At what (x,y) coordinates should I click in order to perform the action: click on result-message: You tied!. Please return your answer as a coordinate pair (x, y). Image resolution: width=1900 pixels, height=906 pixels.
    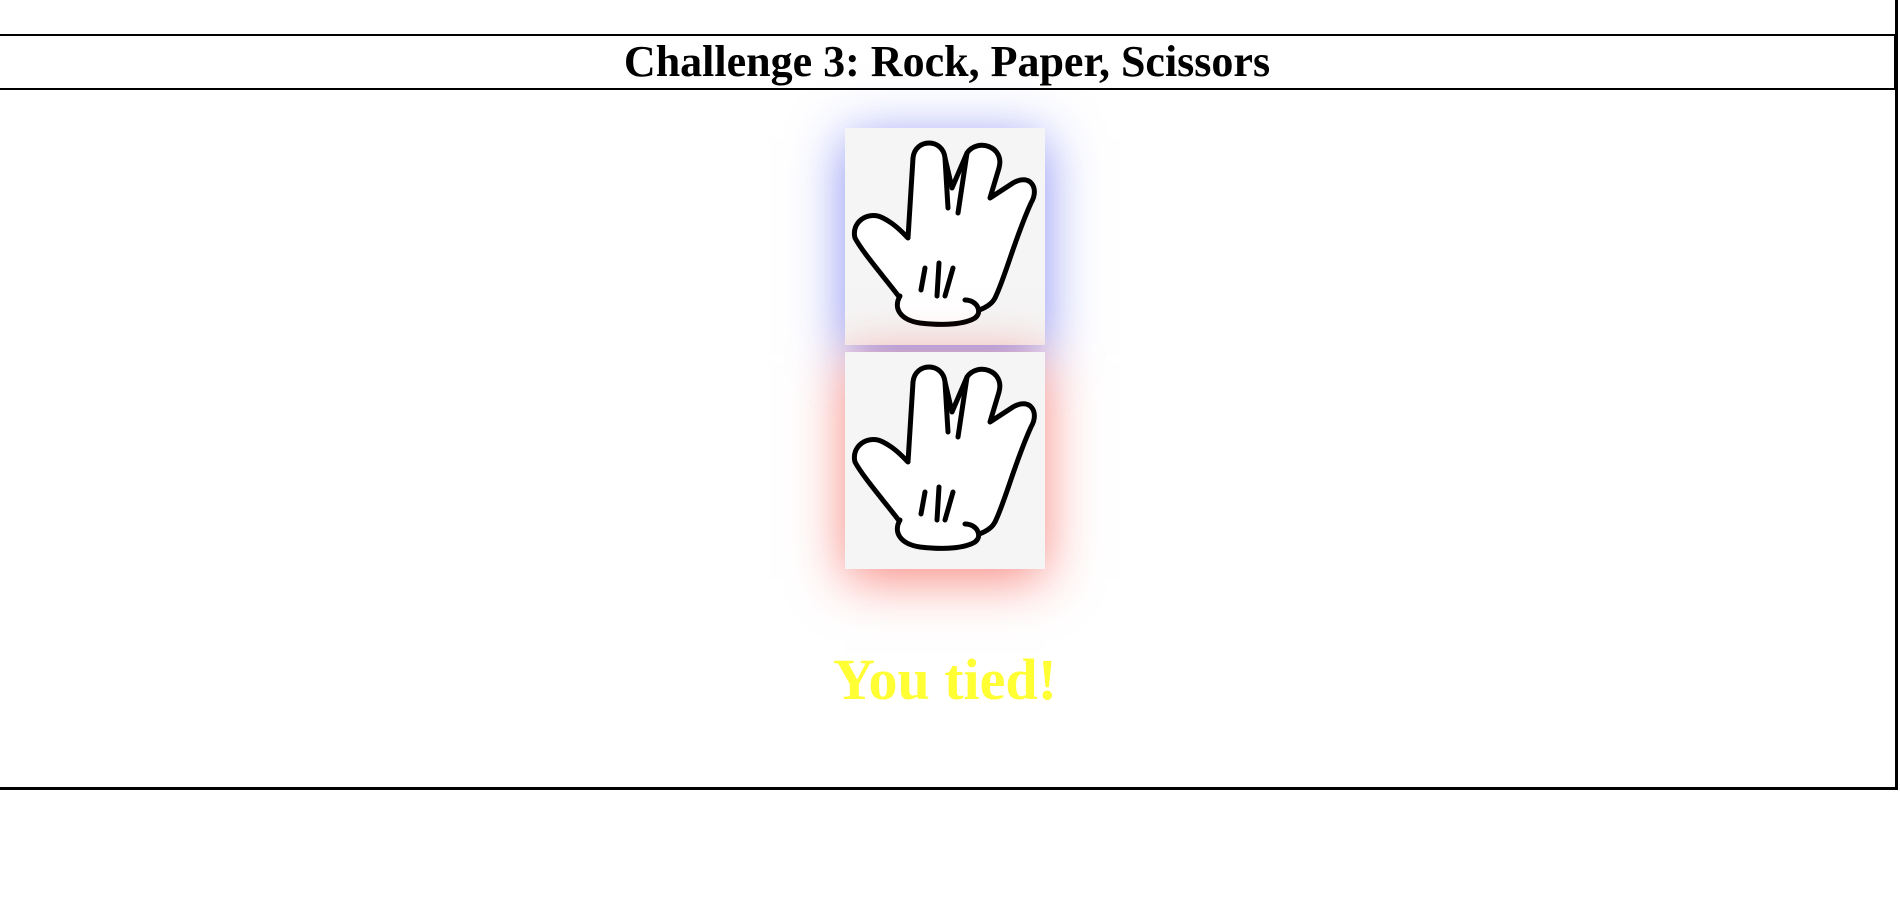
    Looking at the image, I should click on (945, 679).